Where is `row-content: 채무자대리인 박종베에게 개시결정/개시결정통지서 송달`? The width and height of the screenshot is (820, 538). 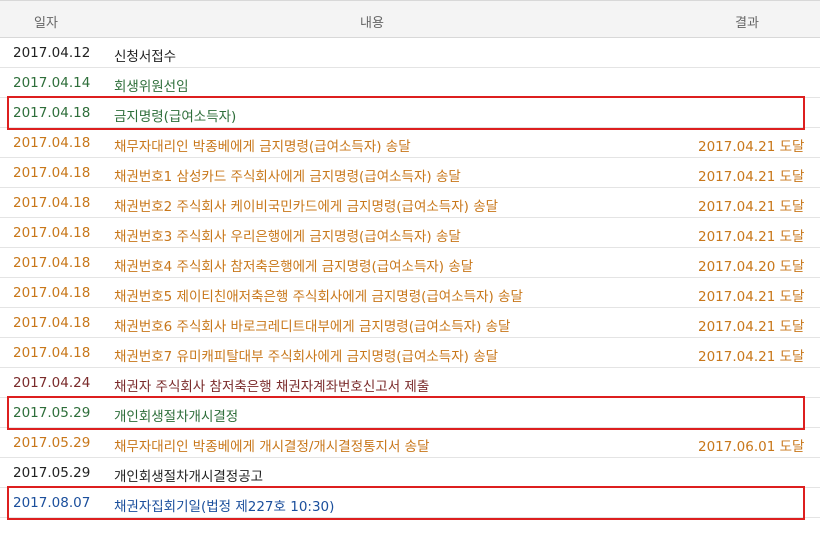
row-content: 채무자대리인 박종베에게 개시결정/개시결정통지서 송달 is located at coordinates (272, 447).